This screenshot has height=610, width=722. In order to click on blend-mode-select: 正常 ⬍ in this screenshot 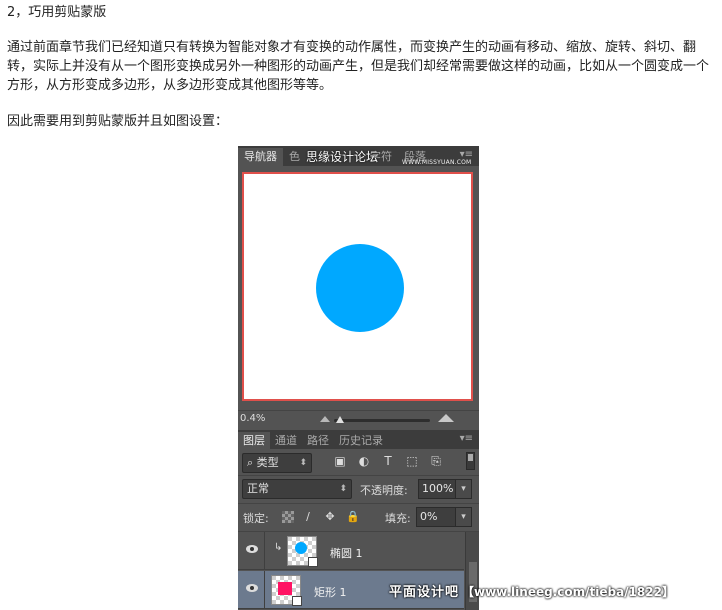, I will do `click(297, 489)`.